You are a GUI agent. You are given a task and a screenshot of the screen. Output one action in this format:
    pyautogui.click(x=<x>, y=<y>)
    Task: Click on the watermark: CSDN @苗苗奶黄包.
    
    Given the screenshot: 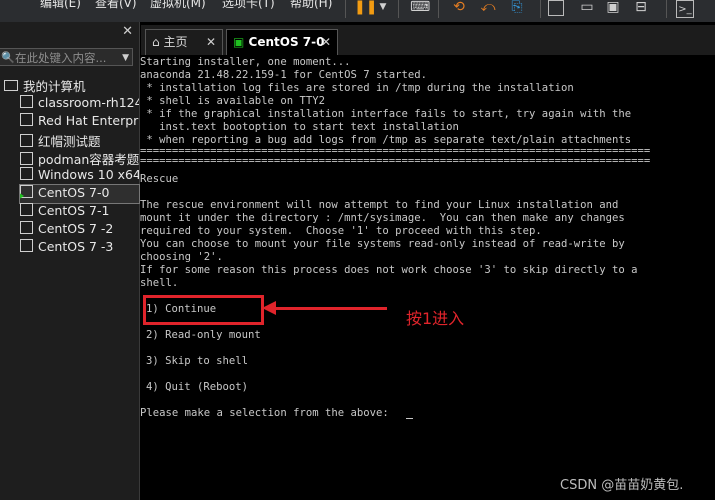 What is the action you would take?
    pyautogui.click(x=622, y=485)
    